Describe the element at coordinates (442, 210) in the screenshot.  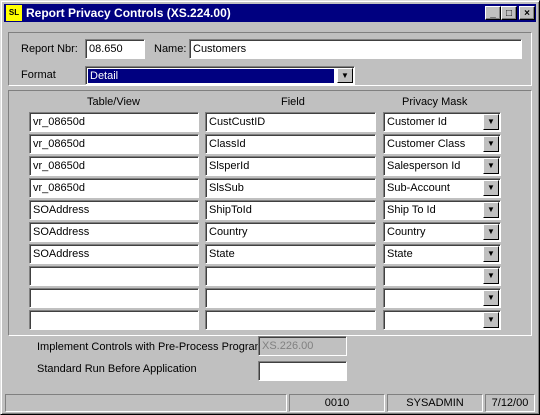
I see `privacy-mask-select: Ship To Id ▼` at that location.